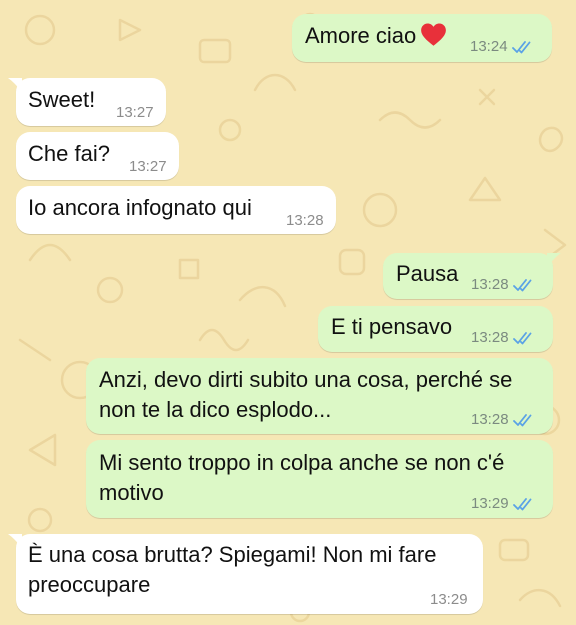  Describe the element at coordinates (69, 153) in the screenshot. I see `message-text: Che fai?` at that location.